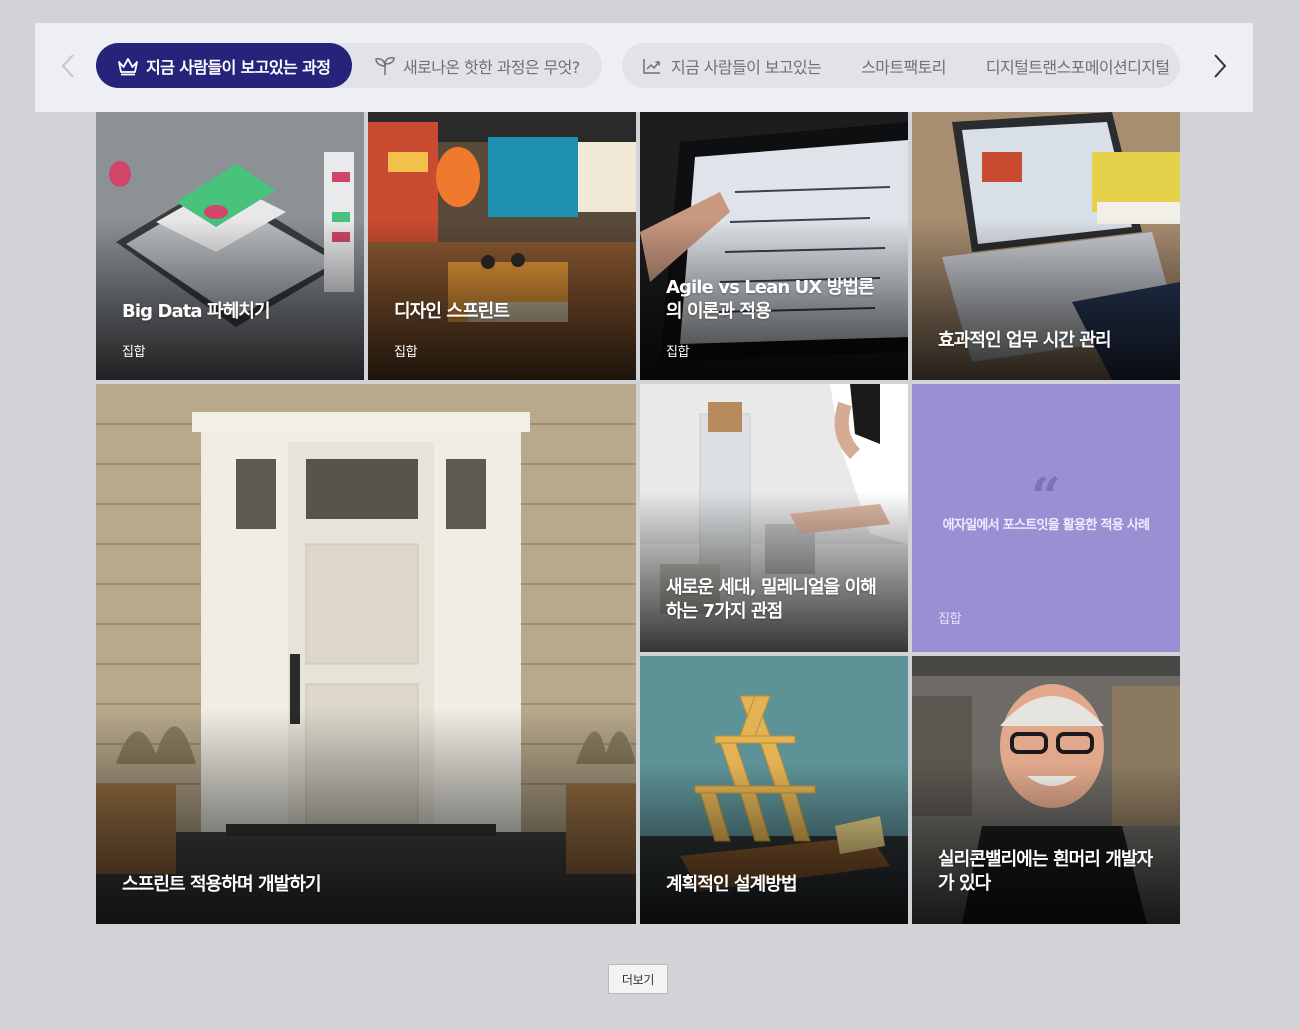  I want to click on card-title: Big Data 파헤치기, so click(196, 311).